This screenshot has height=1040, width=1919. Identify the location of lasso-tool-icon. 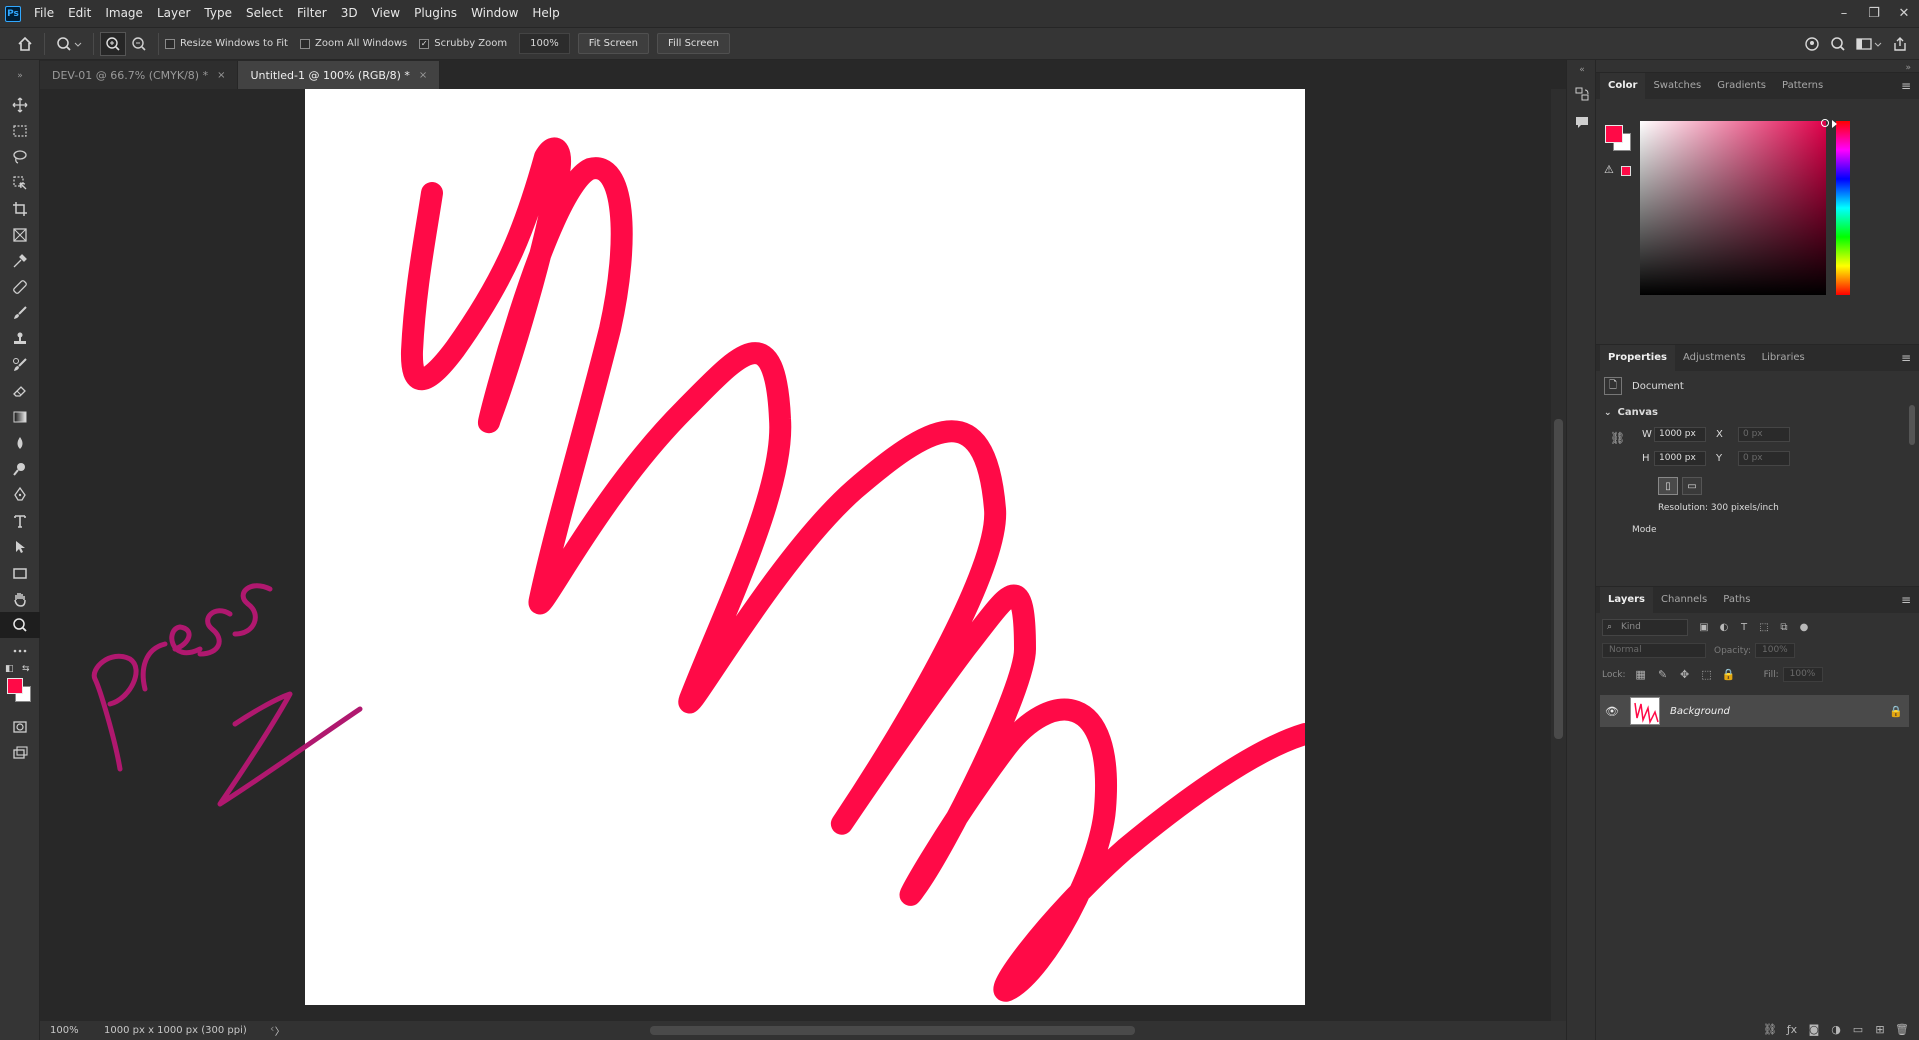
(20, 157).